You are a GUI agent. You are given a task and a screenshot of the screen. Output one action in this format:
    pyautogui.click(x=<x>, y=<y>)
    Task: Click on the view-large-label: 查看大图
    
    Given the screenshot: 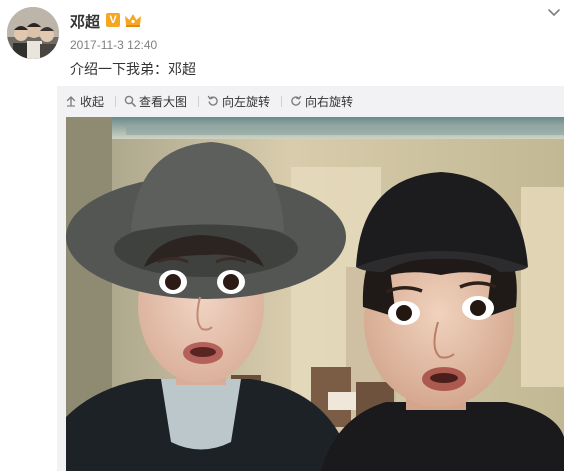 What is the action you would take?
    pyautogui.click(x=163, y=101)
    